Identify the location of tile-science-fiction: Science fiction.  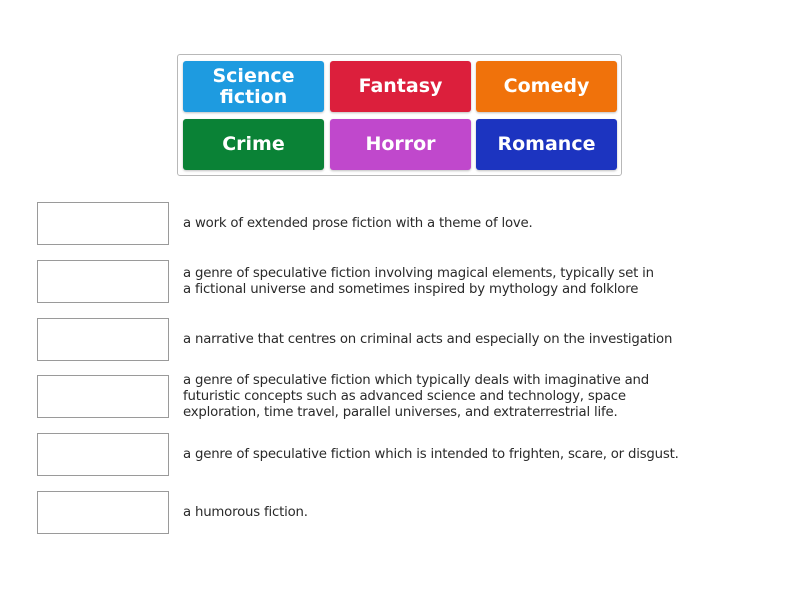
(253, 86).